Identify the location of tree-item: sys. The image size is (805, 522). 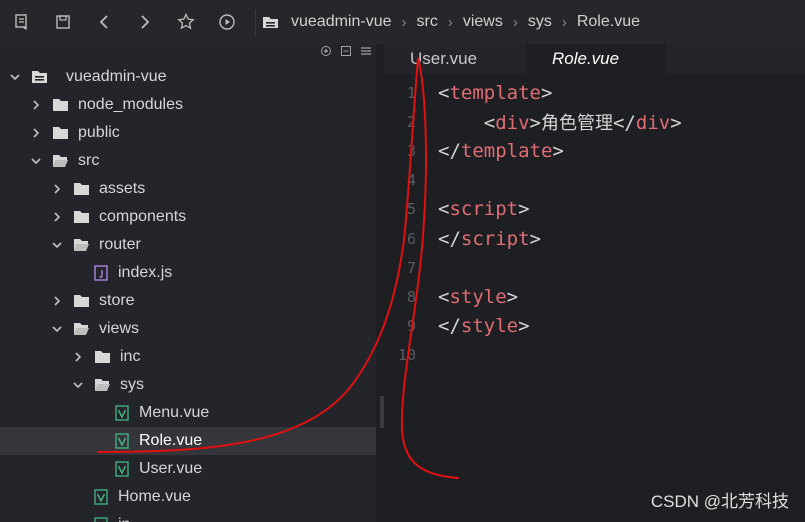
(188, 385).